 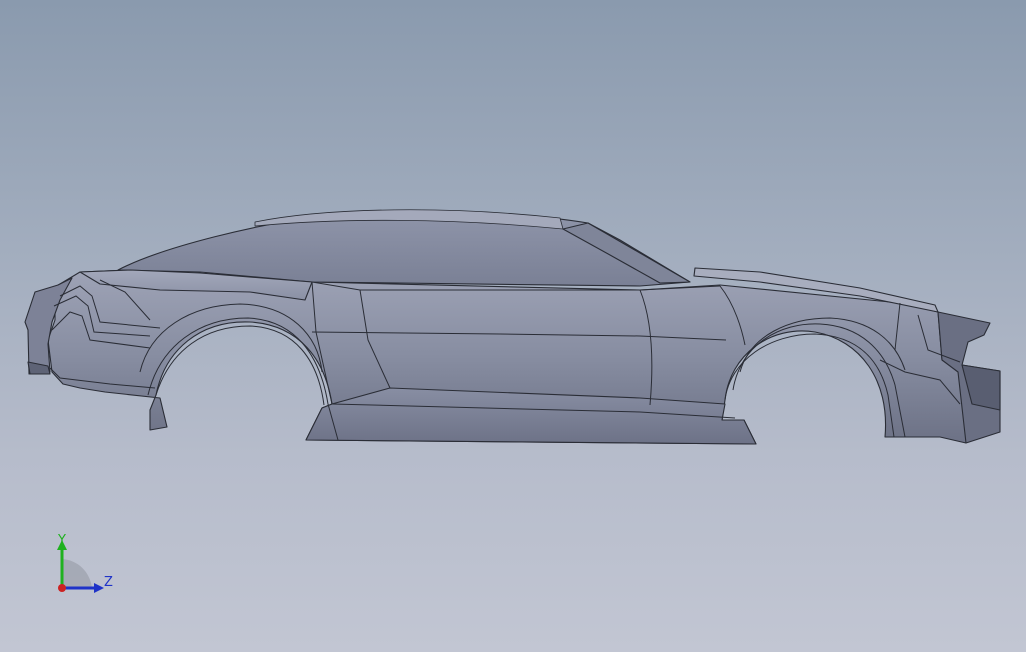 What do you see at coordinates (62, 588) in the screenshot?
I see `x-axis-dot` at bounding box center [62, 588].